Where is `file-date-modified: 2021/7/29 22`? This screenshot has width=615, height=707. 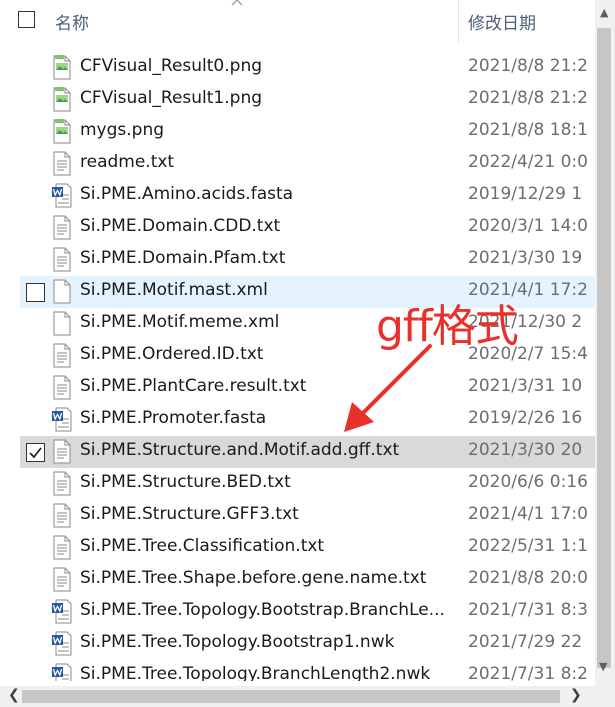
file-date-modified: 2021/7/29 22 is located at coordinates (525, 642).